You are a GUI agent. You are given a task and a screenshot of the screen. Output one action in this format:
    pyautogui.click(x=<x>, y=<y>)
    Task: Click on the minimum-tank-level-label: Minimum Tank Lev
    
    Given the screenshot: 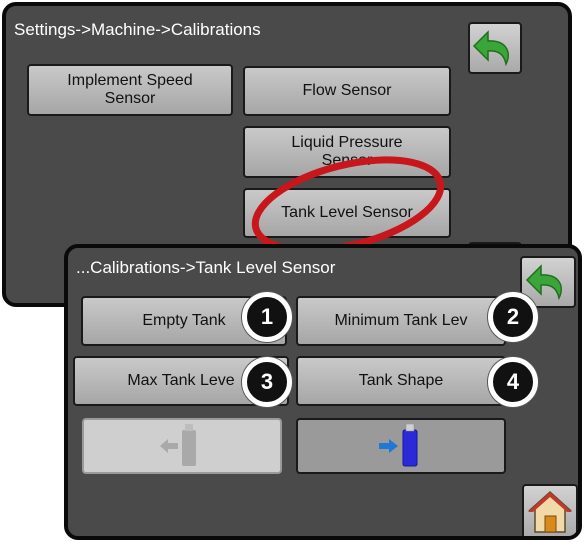 What is the action you would take?
    pyautogui.click(x=401, y=320)
    